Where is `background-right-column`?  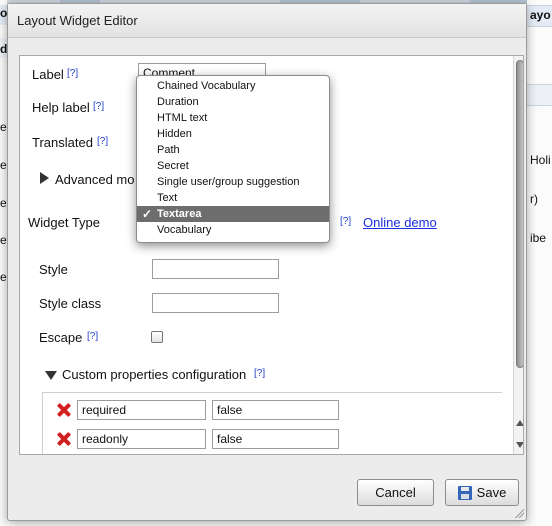 background-right-column is located at coordinates (539, 263).